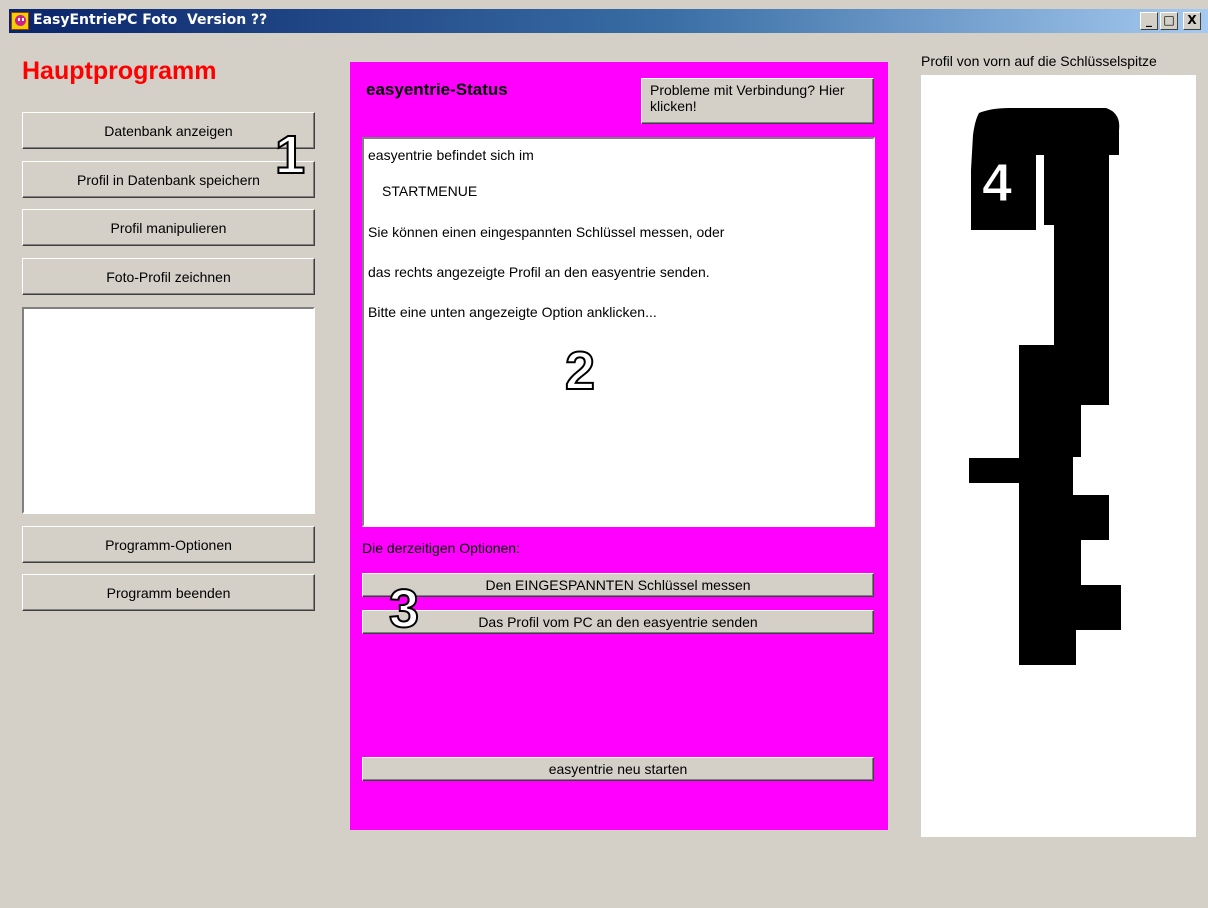  What do you see at coordinates (168, 227) in the screenshot?
I see `manipulate-profile-button: Profil manipulieren` at bounding box center [168, 227].